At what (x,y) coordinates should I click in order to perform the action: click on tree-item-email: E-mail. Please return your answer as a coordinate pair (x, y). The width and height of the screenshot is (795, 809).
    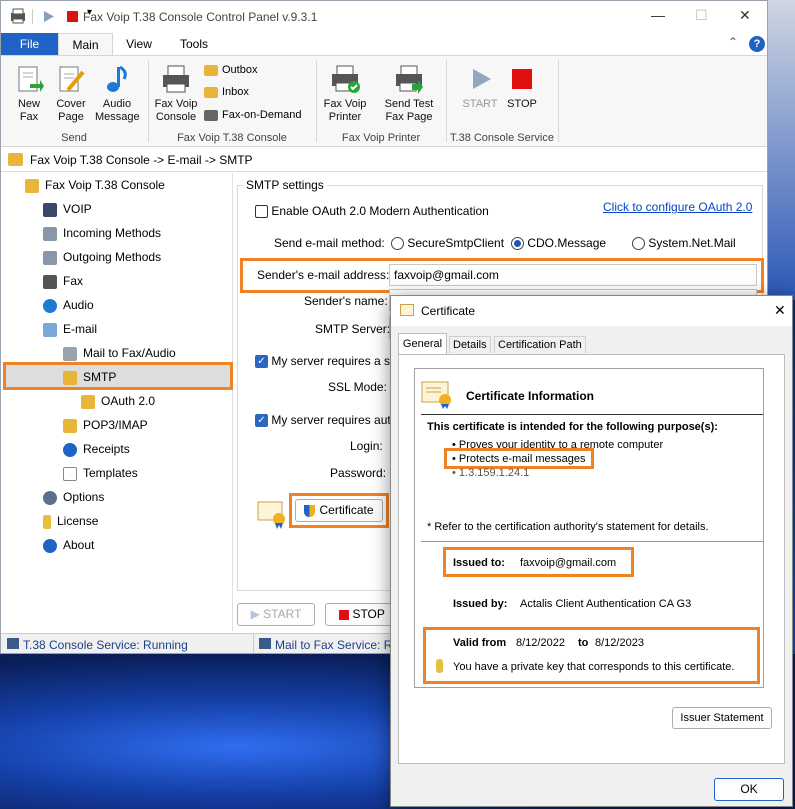
    Looking at the image, I should click on (70, 329).